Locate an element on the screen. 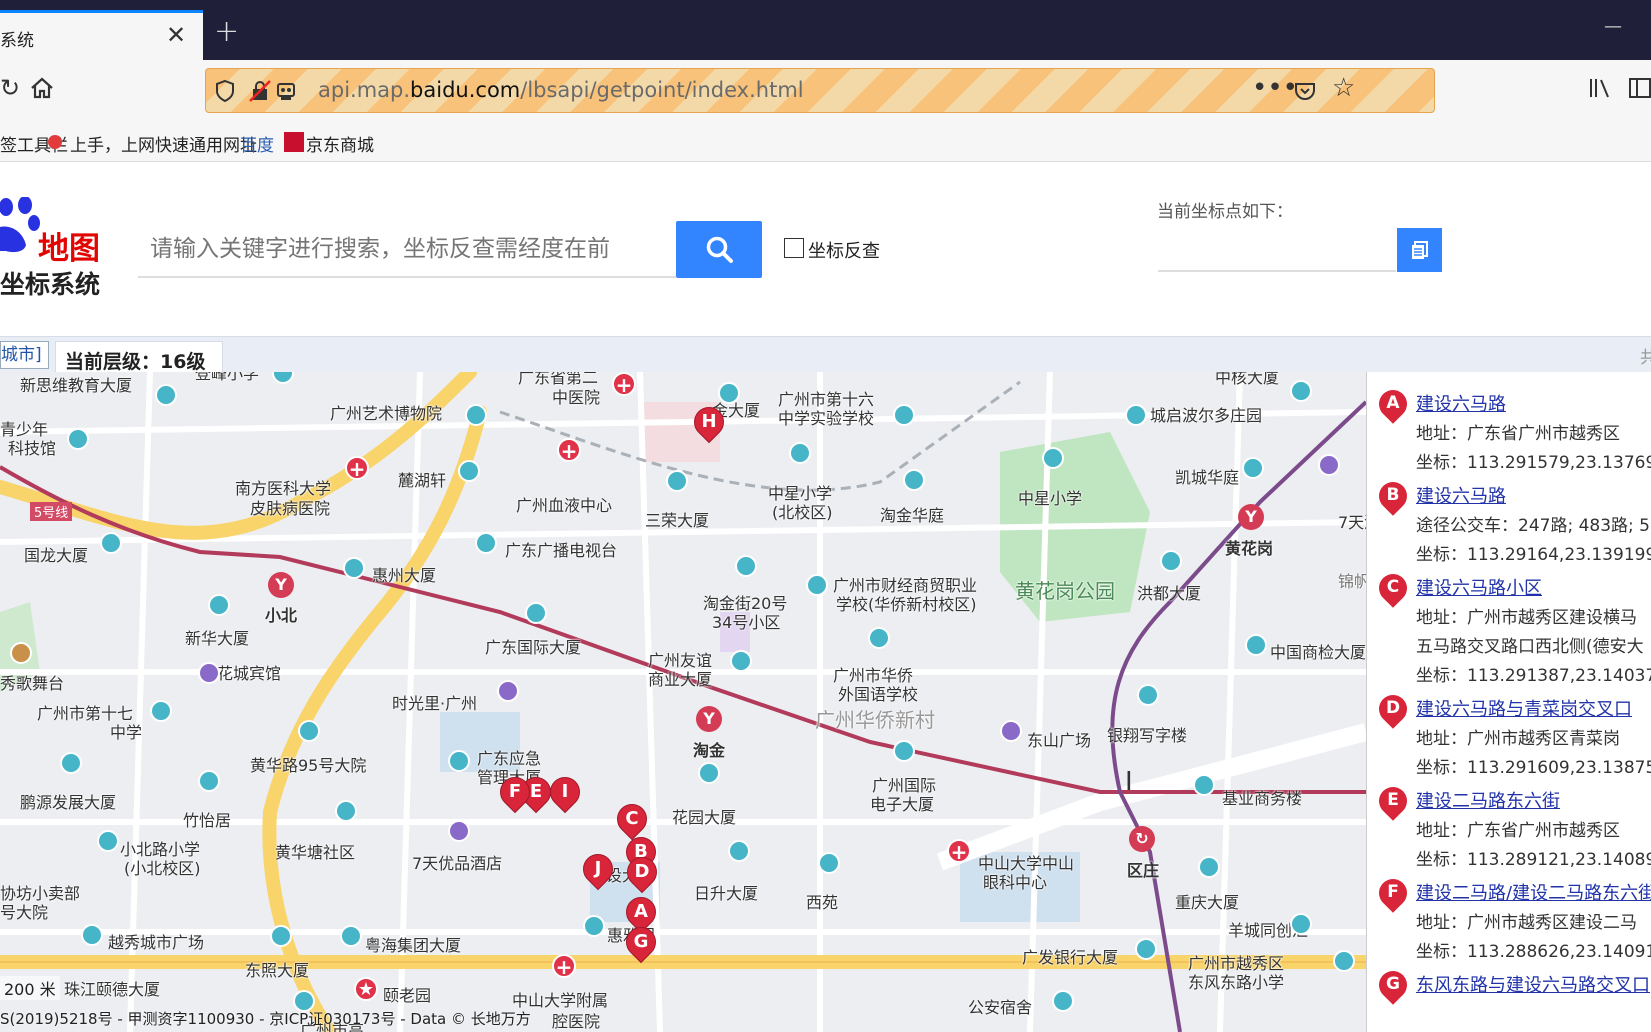 This screenshot has width=1651, height=1032. reload-icon: ↻ is located at coordinates (10, 88).